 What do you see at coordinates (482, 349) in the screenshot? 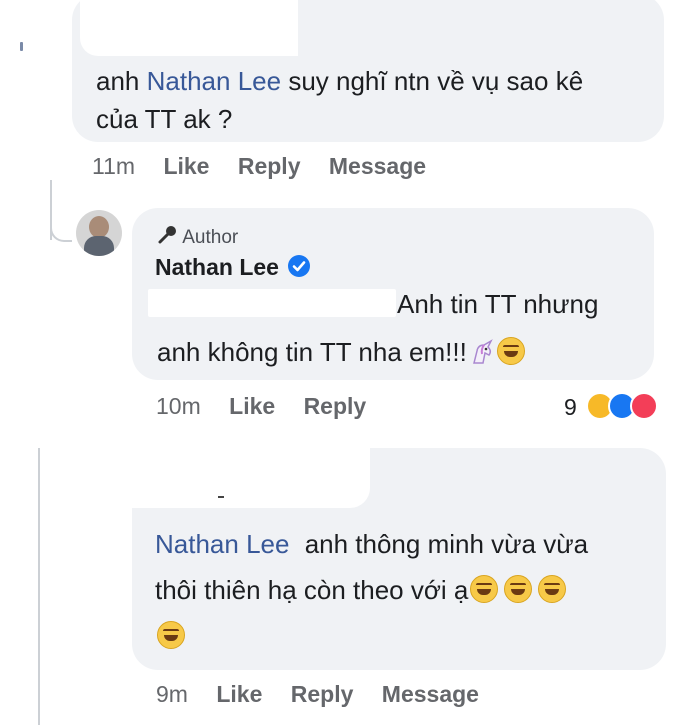
I see `unicorn-emoji-icon` at bounding box center [482, 349].